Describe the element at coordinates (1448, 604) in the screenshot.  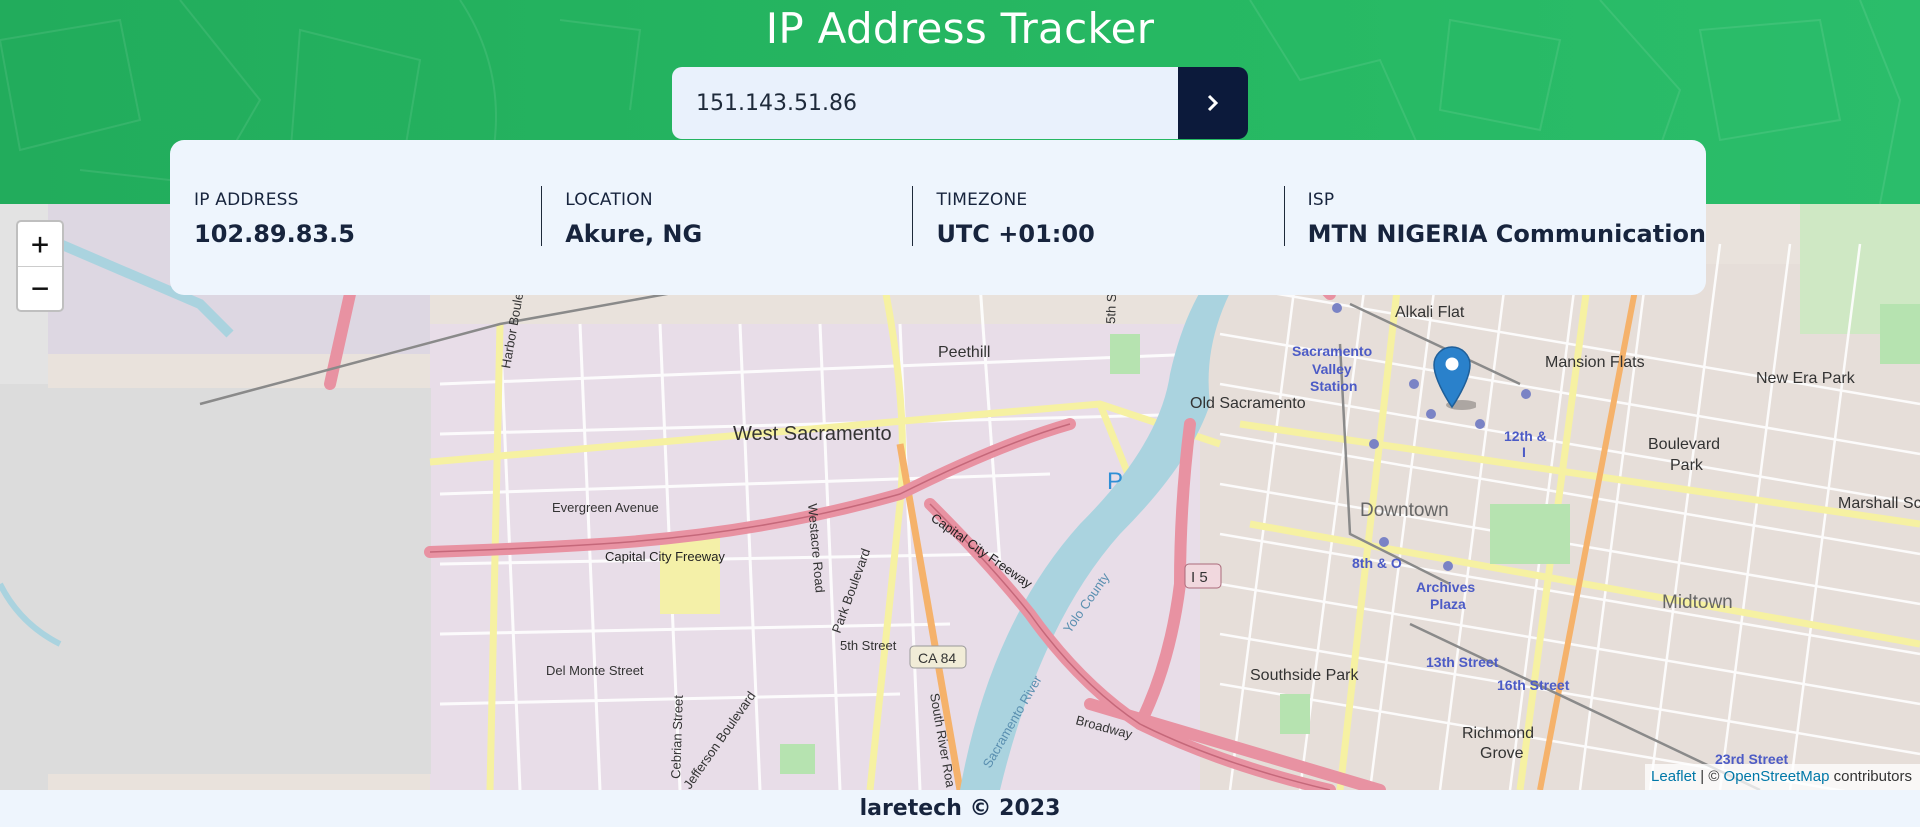
I see `map-label-plaza: Plaza` at that location.